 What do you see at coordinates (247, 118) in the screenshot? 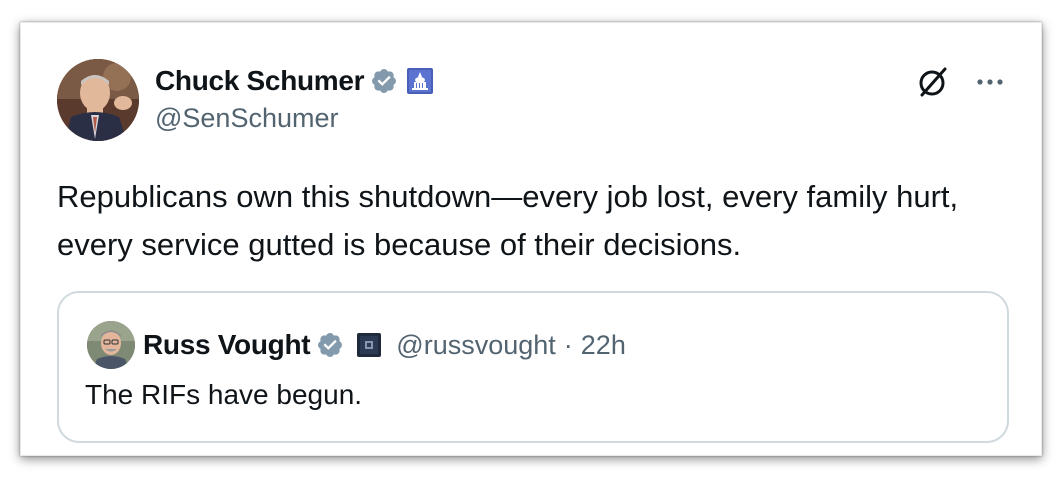
I see `author-handle: @SenSchumer` at bounding box center [247, 118].